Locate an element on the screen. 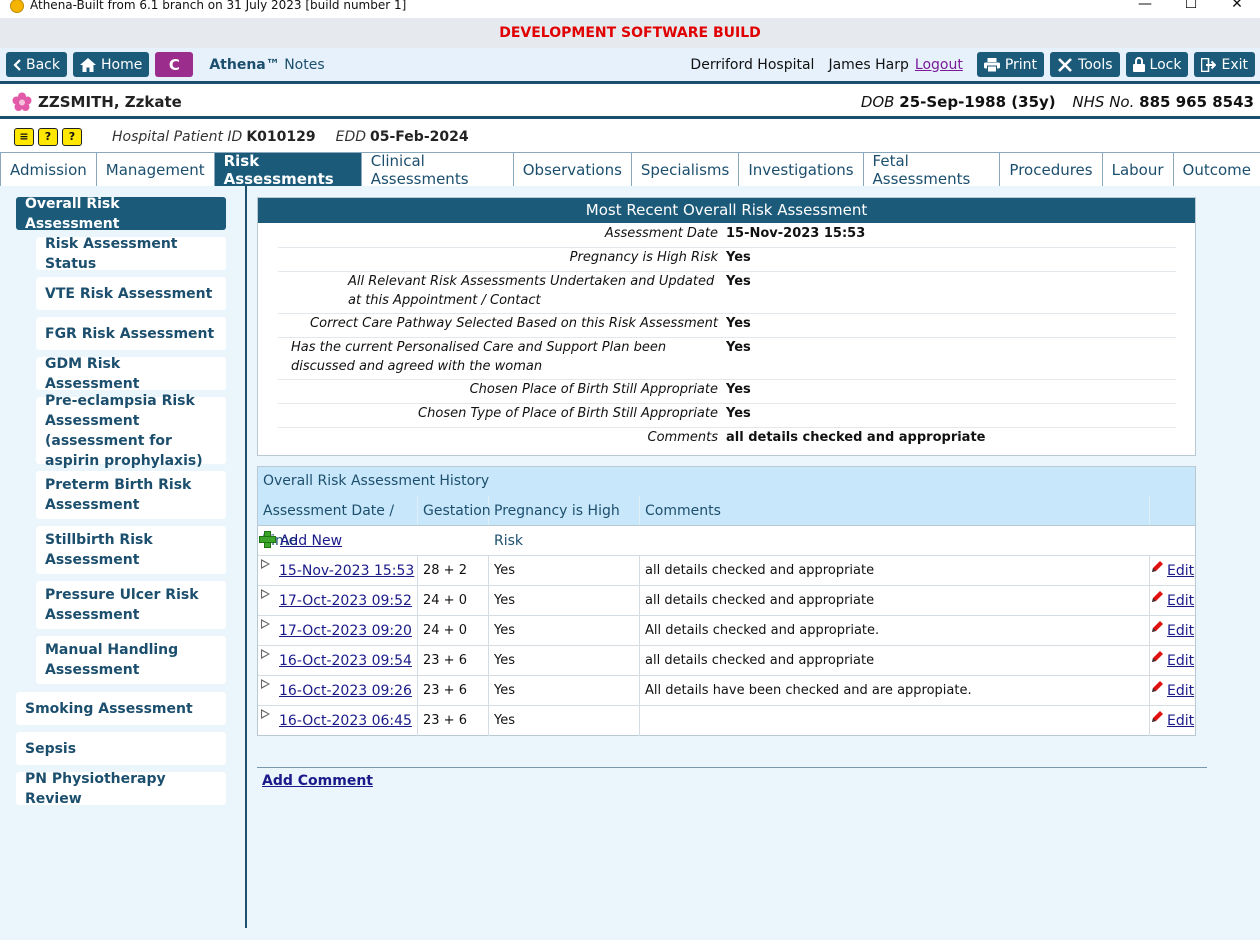 The image size is (1260, 940). tab-admission: Admission is located at coordinates (48, 169).